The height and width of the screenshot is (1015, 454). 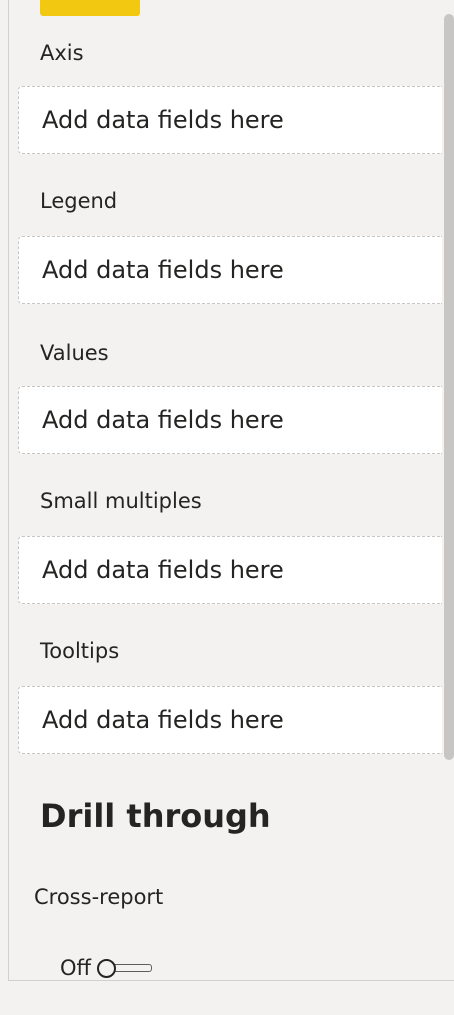 I want to click on toggle-knob, so click(x=106, y=968).